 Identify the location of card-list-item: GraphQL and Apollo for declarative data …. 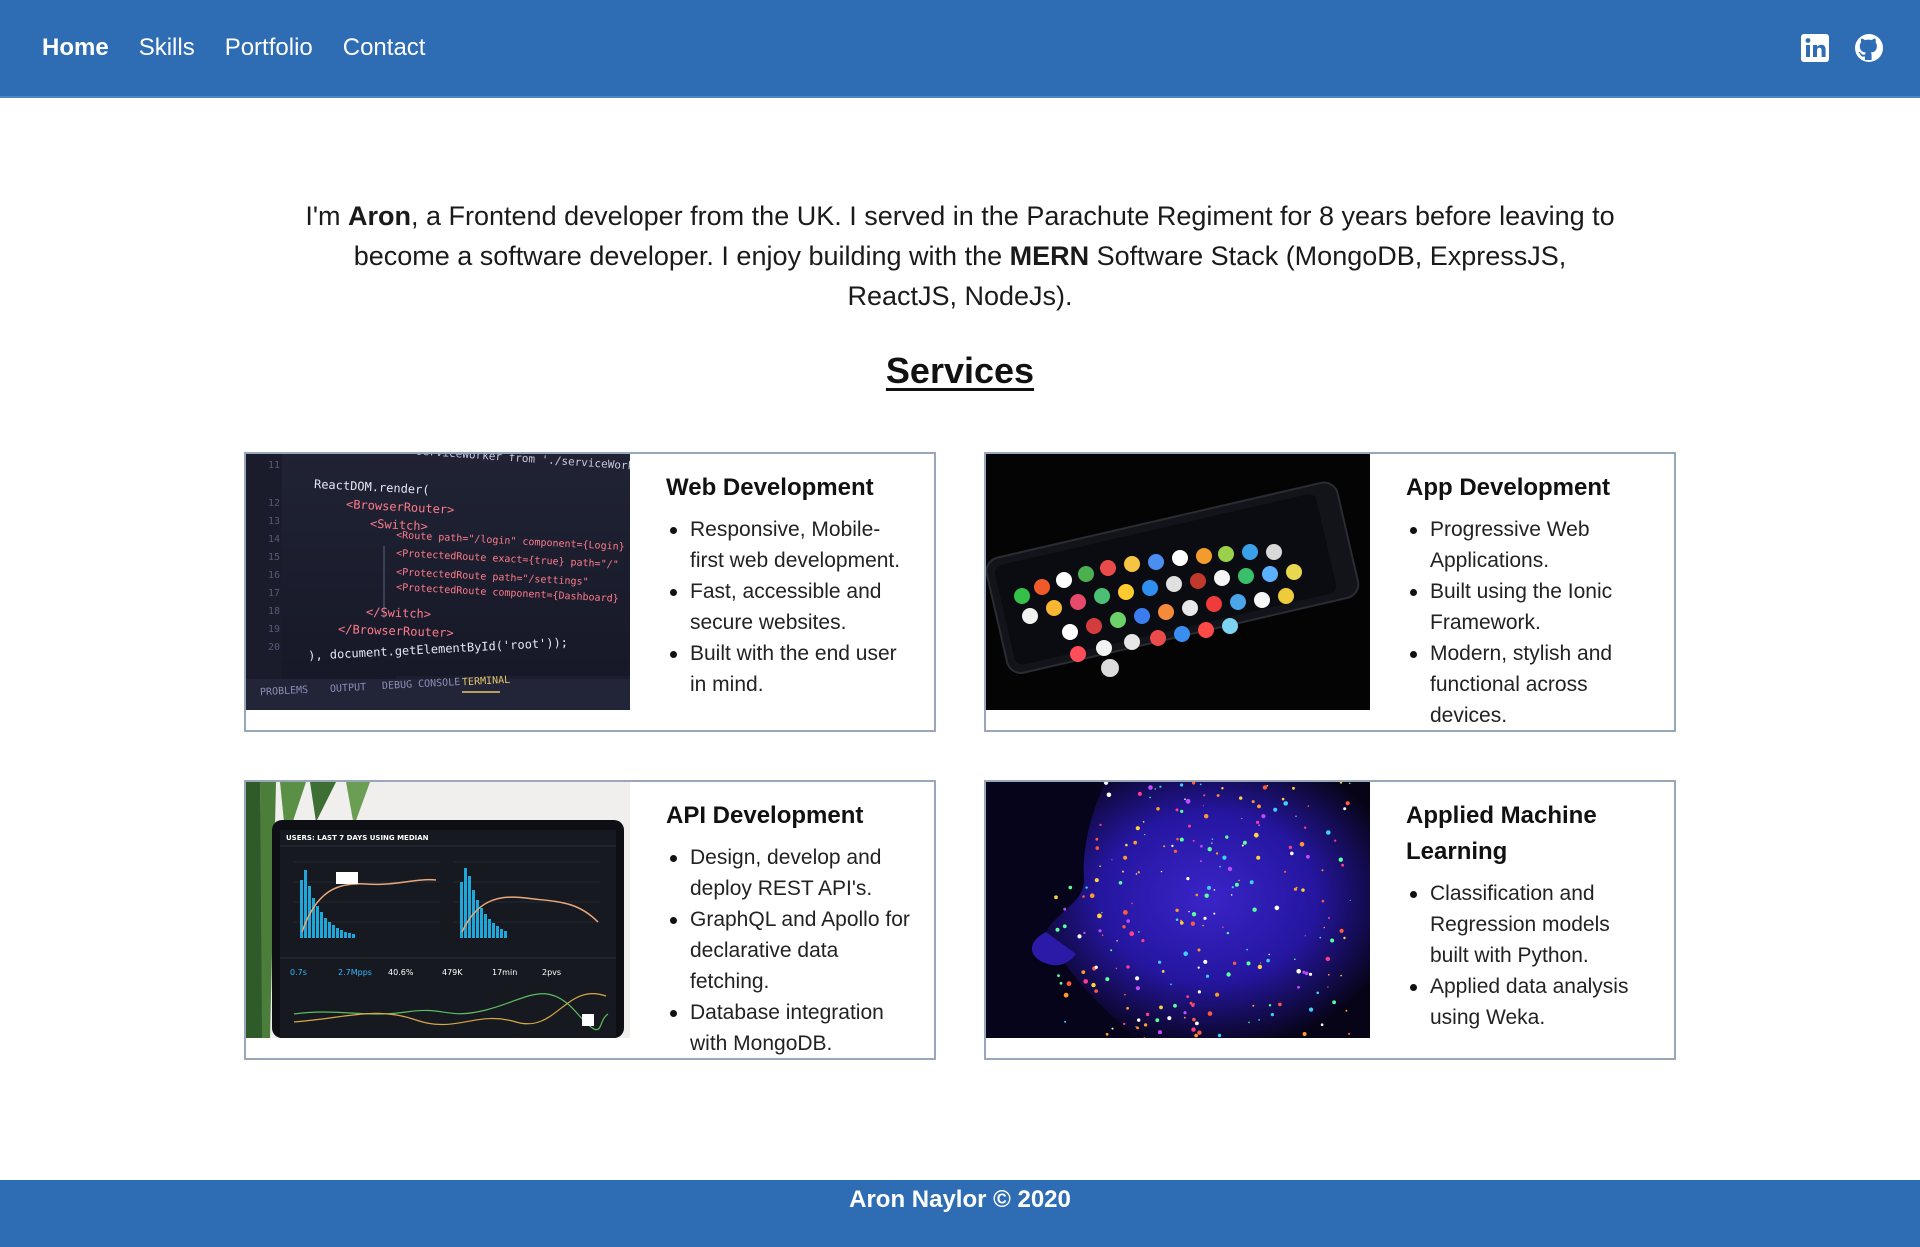
(790, 950).